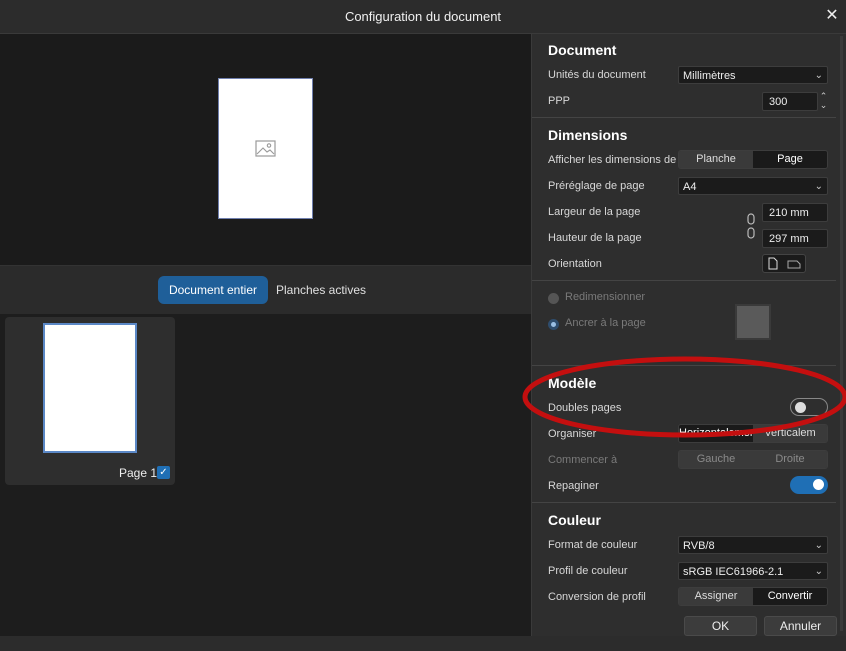 The width and height of the screenshot is (846, 651). Describe the element at coordinates (699, 546) in the screenshot. I see `color-format-value: RVB/8` at that location.